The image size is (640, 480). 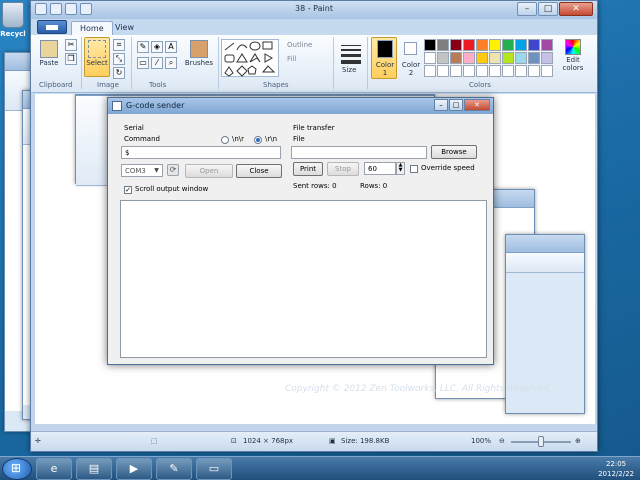 What do you see at coordinates (97, 63) in the screenshot?
I see `select-label: Select` at bounding box center [97, 63].